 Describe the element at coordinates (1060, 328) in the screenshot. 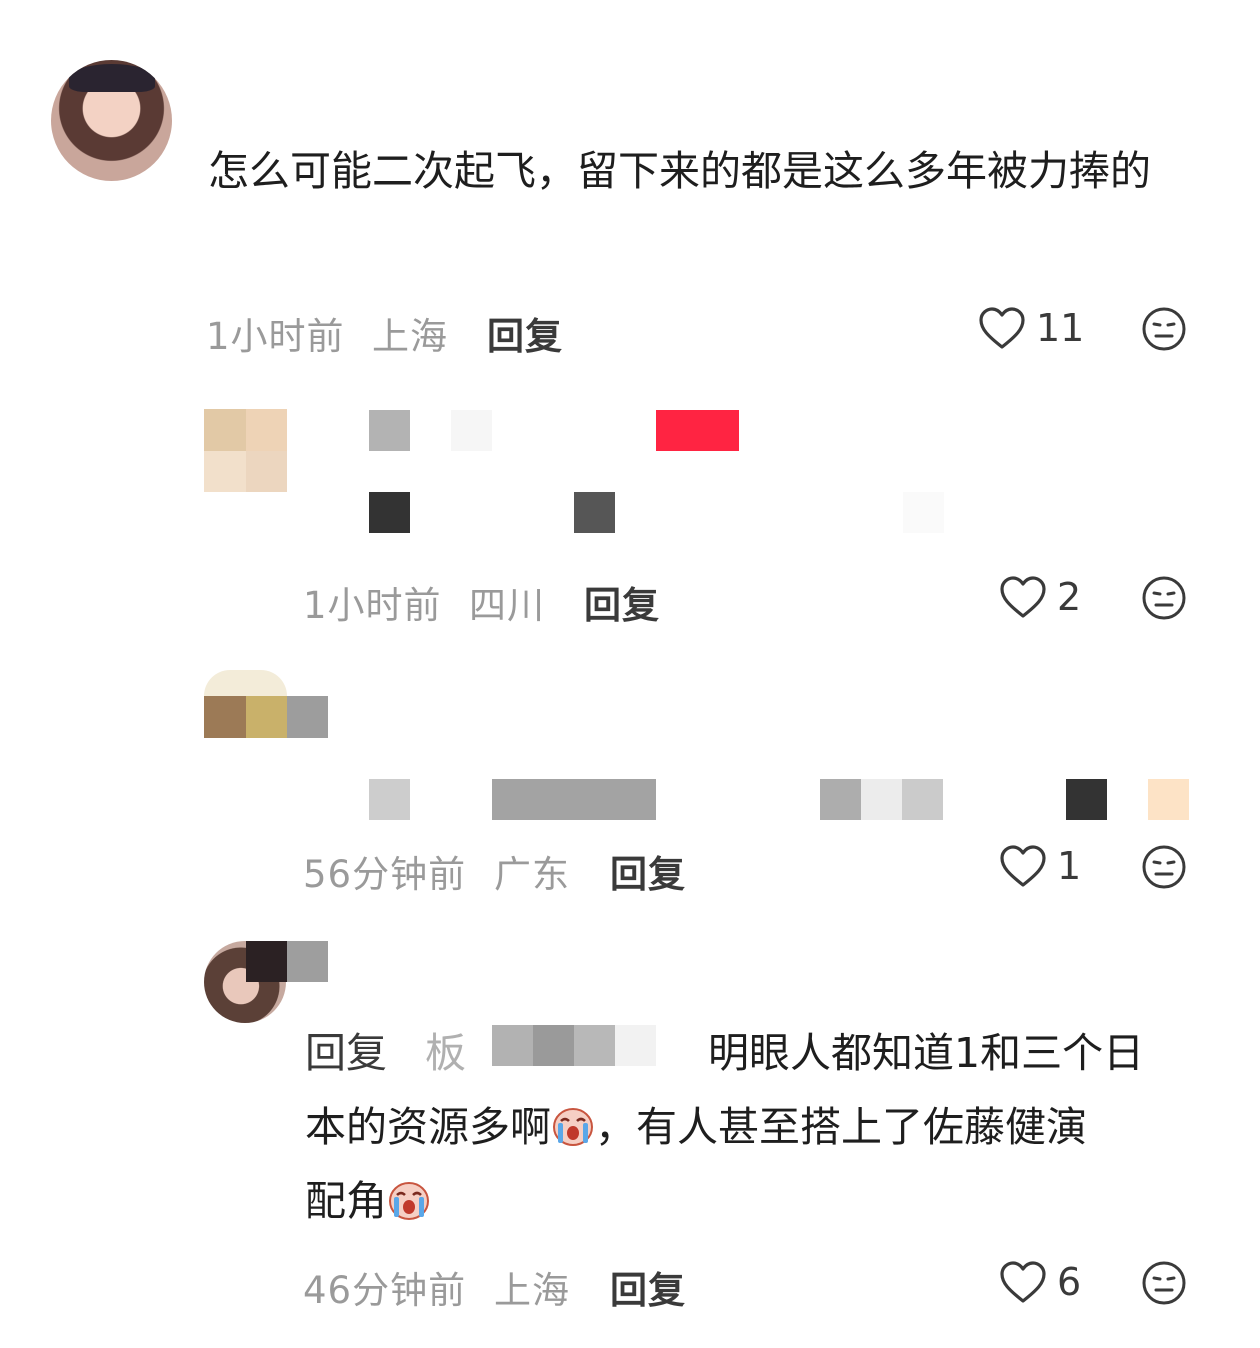

I see `like-count: 11` at that location.